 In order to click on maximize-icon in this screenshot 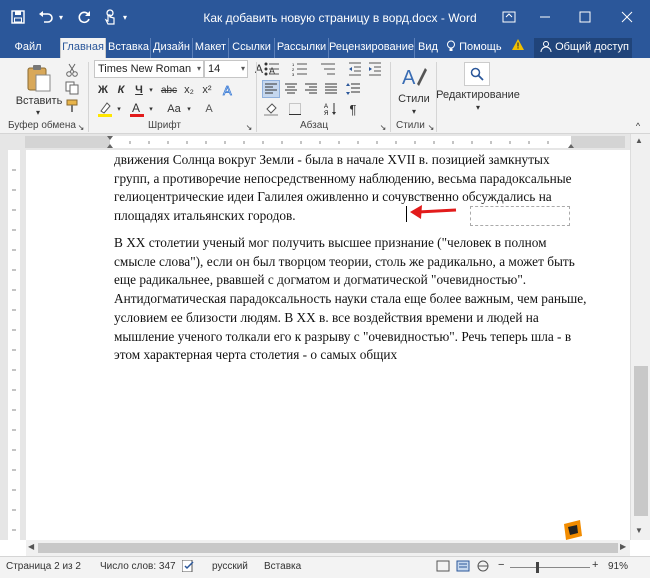, I will do `click(585, 17)`.